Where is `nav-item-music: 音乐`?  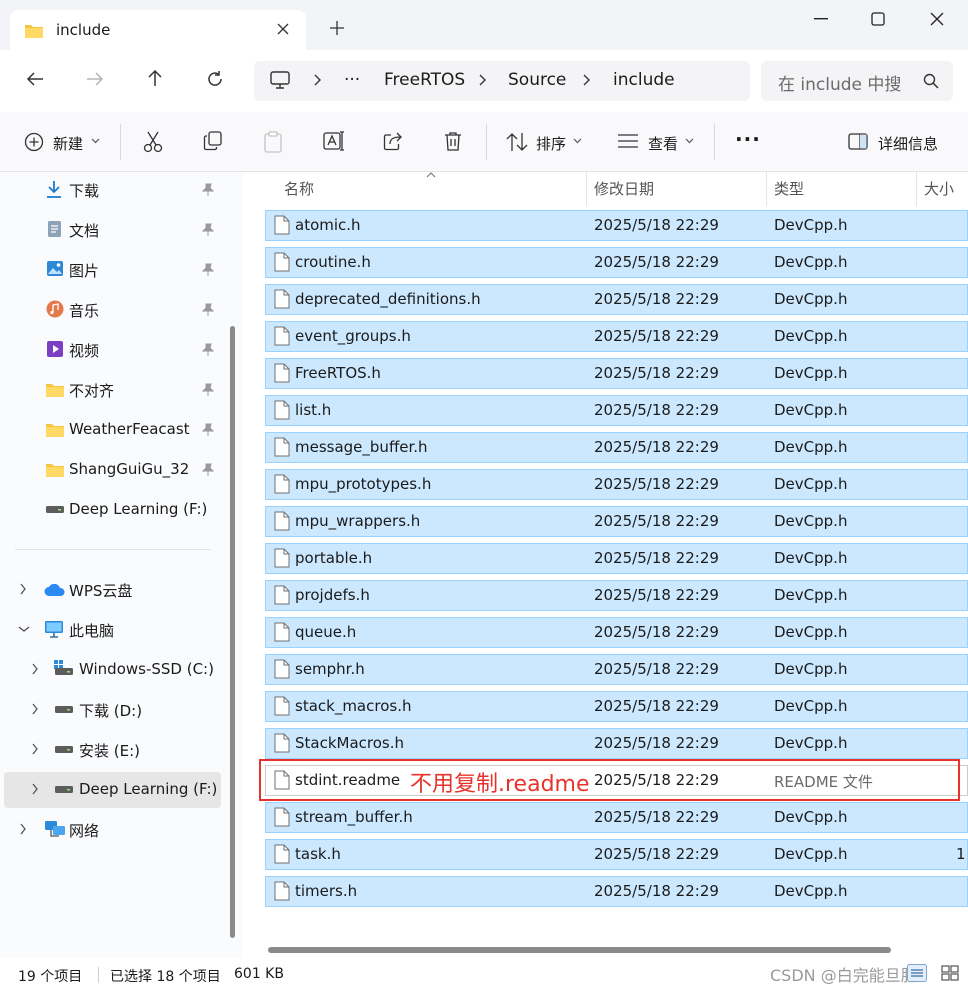 nav-item-music: 音乐 is located at coordinates (112, 310).